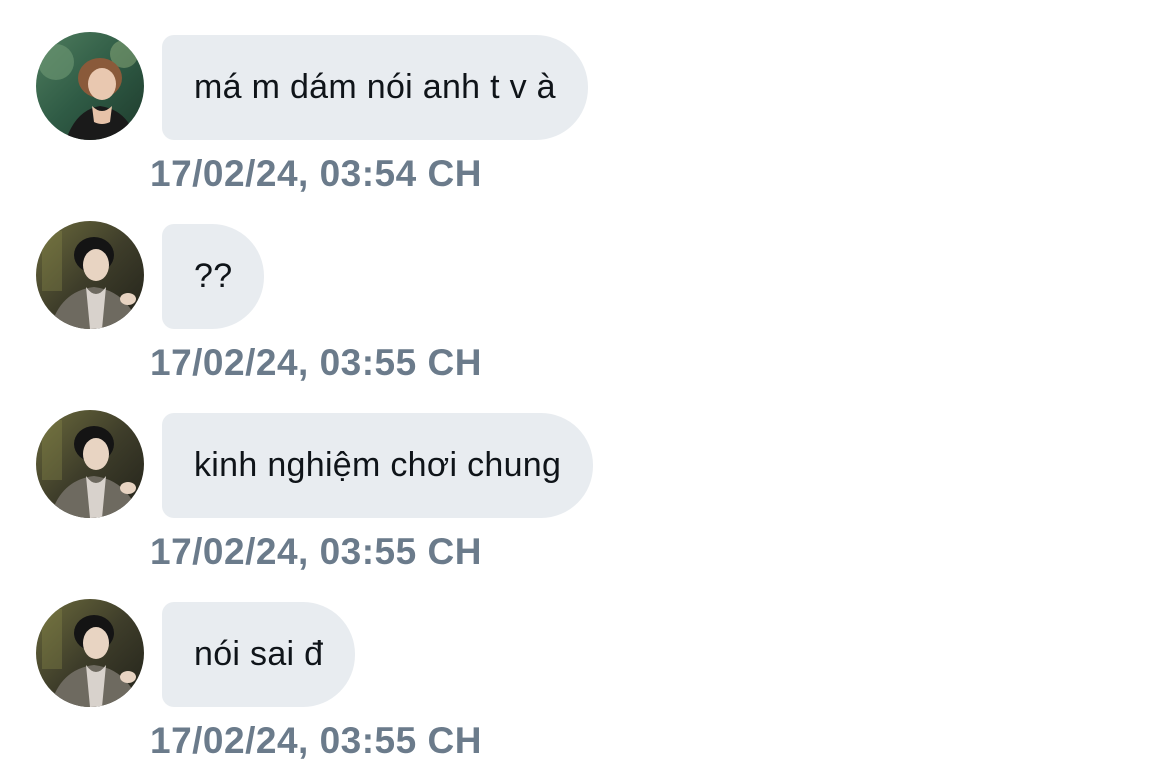  I want to click on message-text: ??, so click(213, 276).